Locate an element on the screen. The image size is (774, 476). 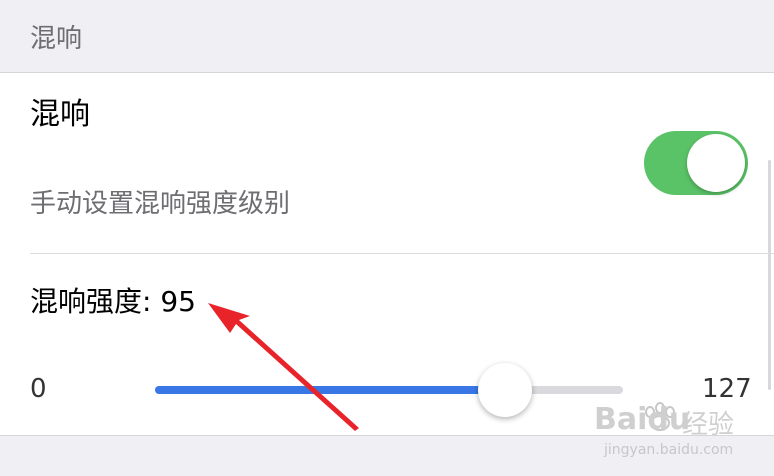
baidu-watermark: Baidu 经验 jingyan.baidu.com is located at coordinates (678, 426).